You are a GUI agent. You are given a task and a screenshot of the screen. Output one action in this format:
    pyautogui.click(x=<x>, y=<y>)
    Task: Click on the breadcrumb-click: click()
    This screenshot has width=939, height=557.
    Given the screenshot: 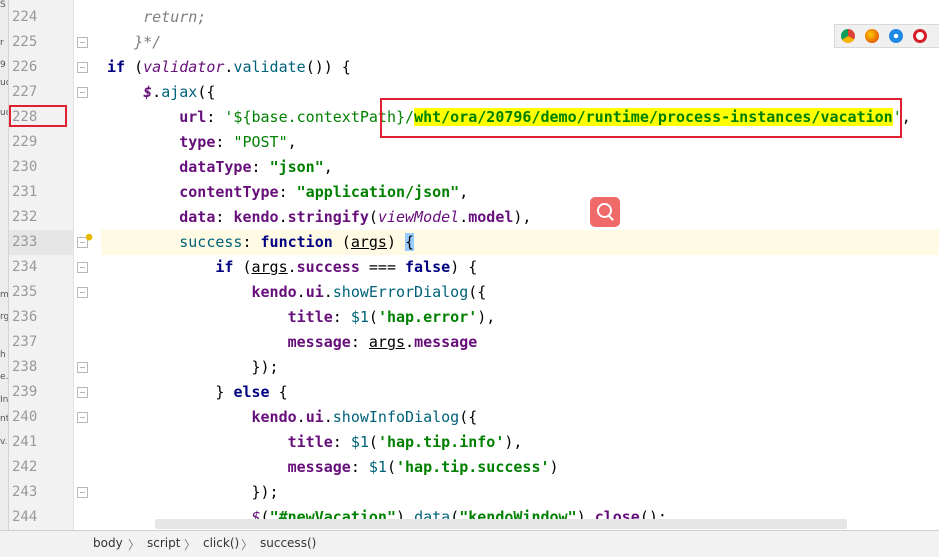 What is the action you would take?
    pyautogui.click(x=221, y=543)
    